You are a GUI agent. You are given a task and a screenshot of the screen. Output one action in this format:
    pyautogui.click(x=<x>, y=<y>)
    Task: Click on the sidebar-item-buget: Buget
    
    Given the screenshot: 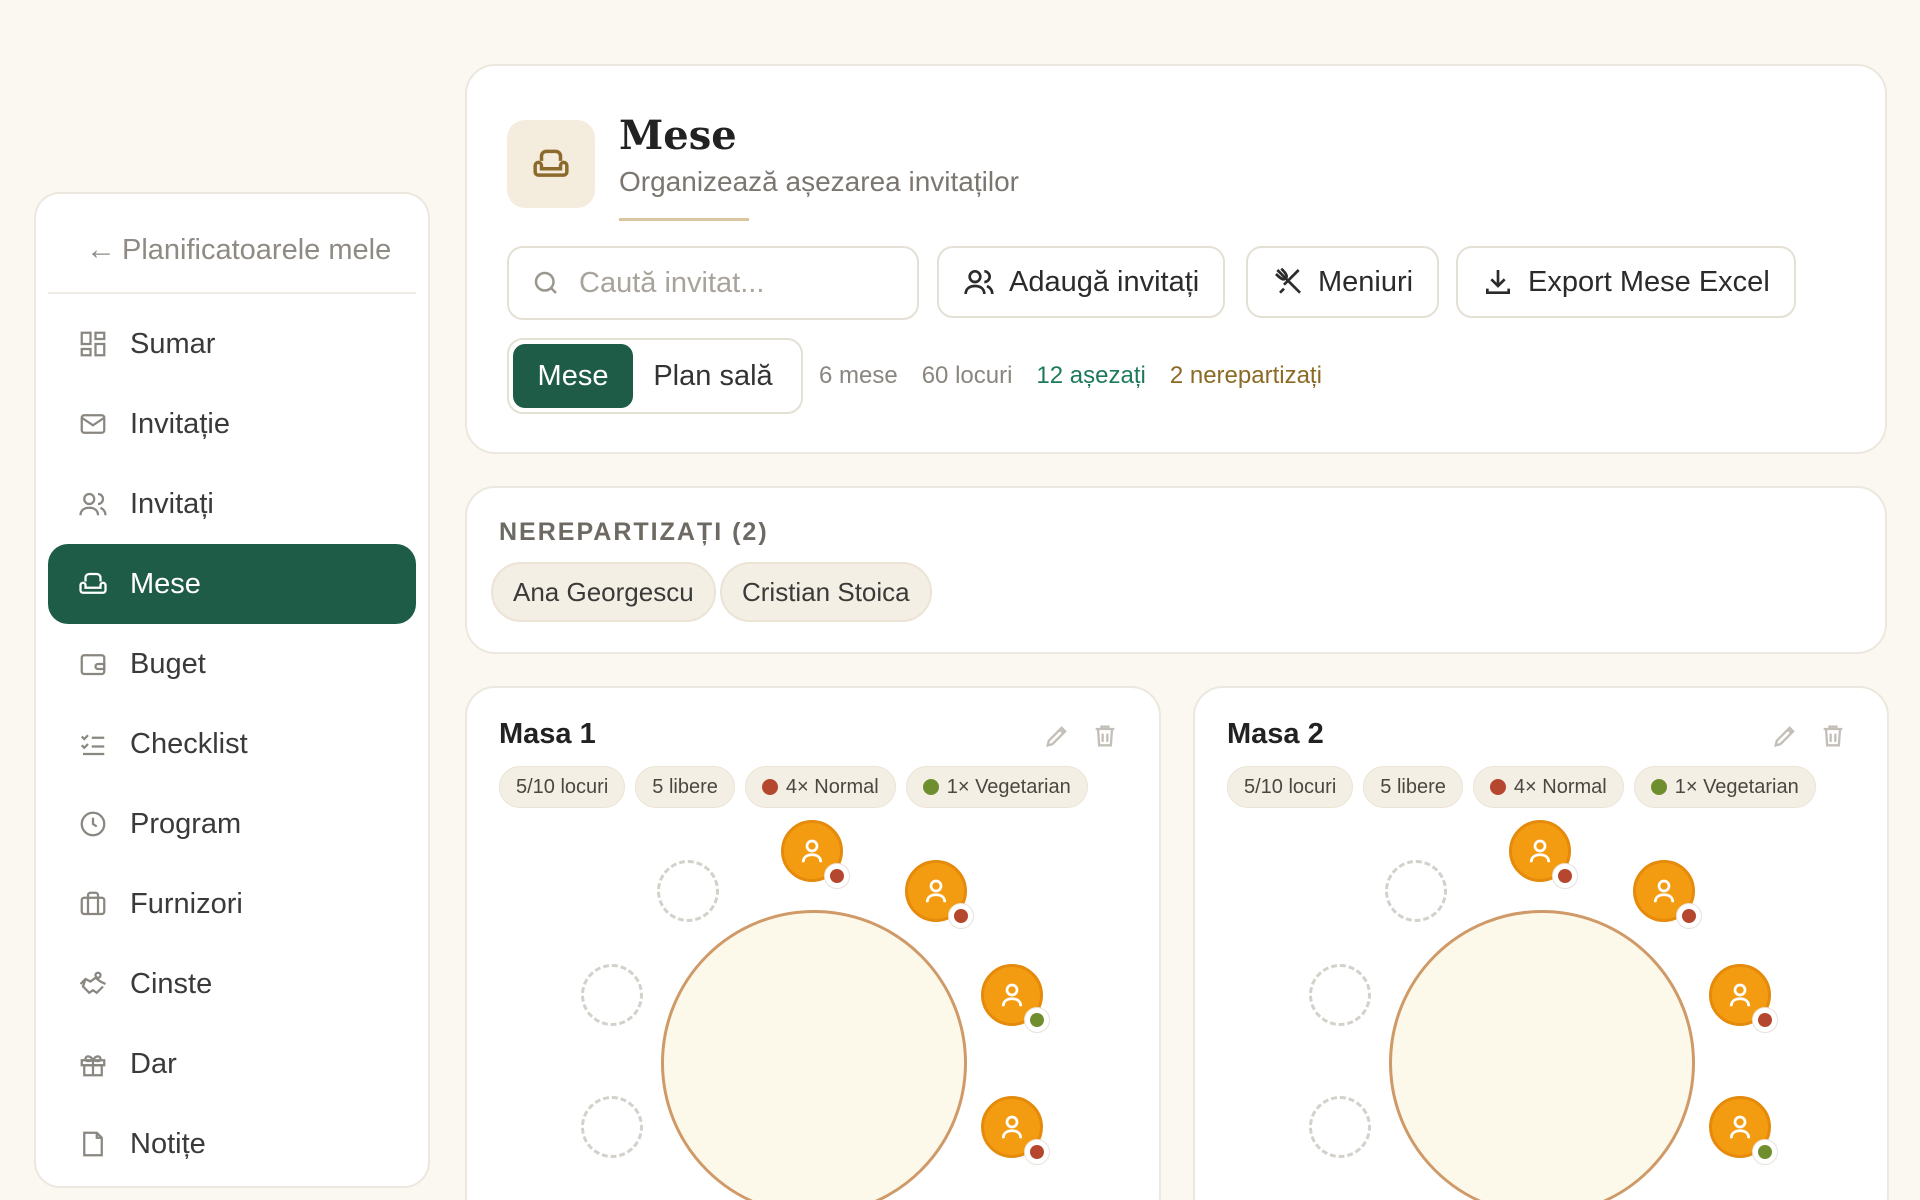 What is the action you would take?
    pyautogui.click(x=232, y=664)
    